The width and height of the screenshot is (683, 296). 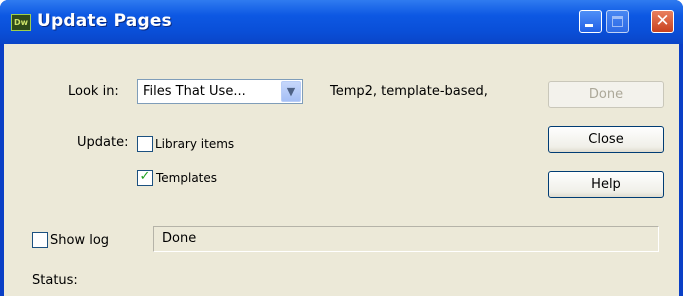 I want to click on templates-checkbox: ✓, so click(x=145, y=177).